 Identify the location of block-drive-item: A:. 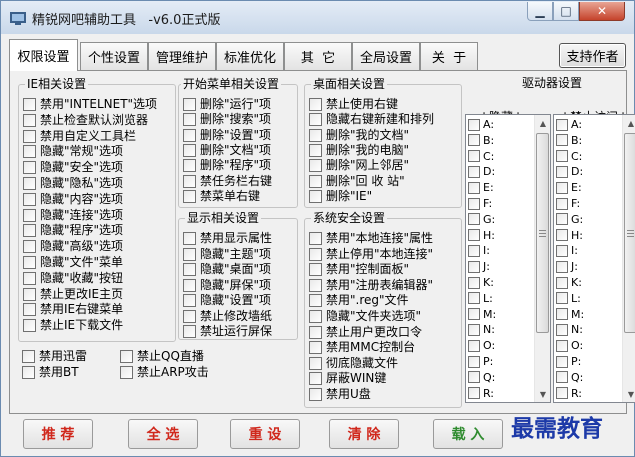
(569, 124).